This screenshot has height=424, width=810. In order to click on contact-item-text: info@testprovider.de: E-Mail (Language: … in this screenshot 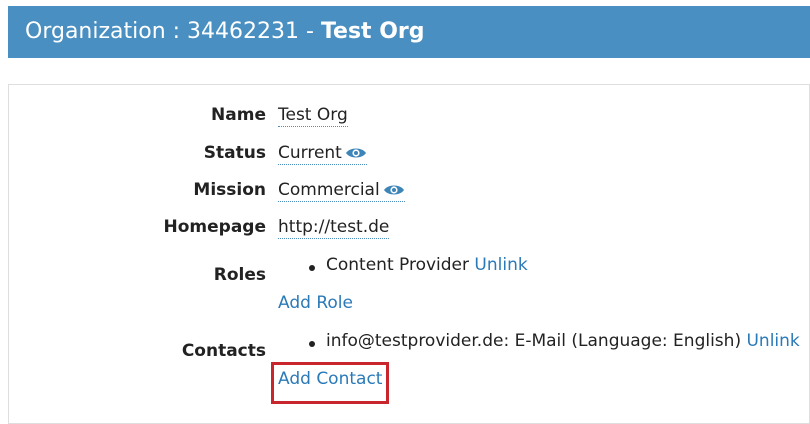, I will do `click(534, 341)`.